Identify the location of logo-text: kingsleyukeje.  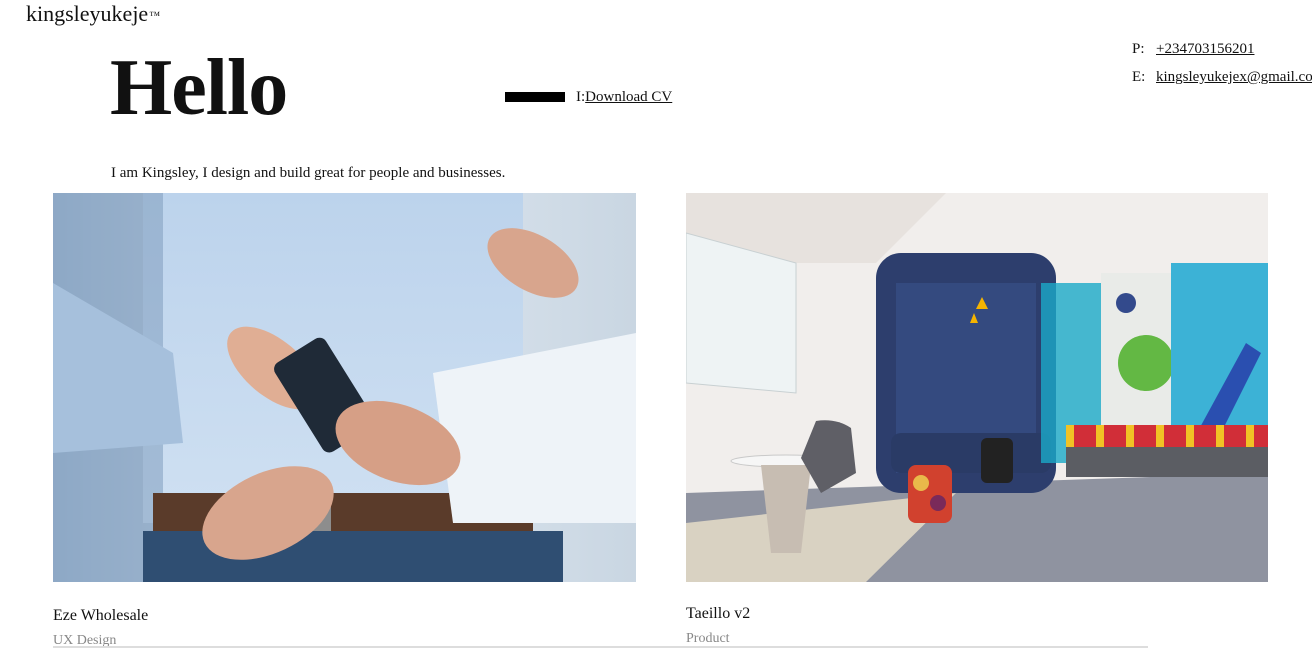
(87, 13).